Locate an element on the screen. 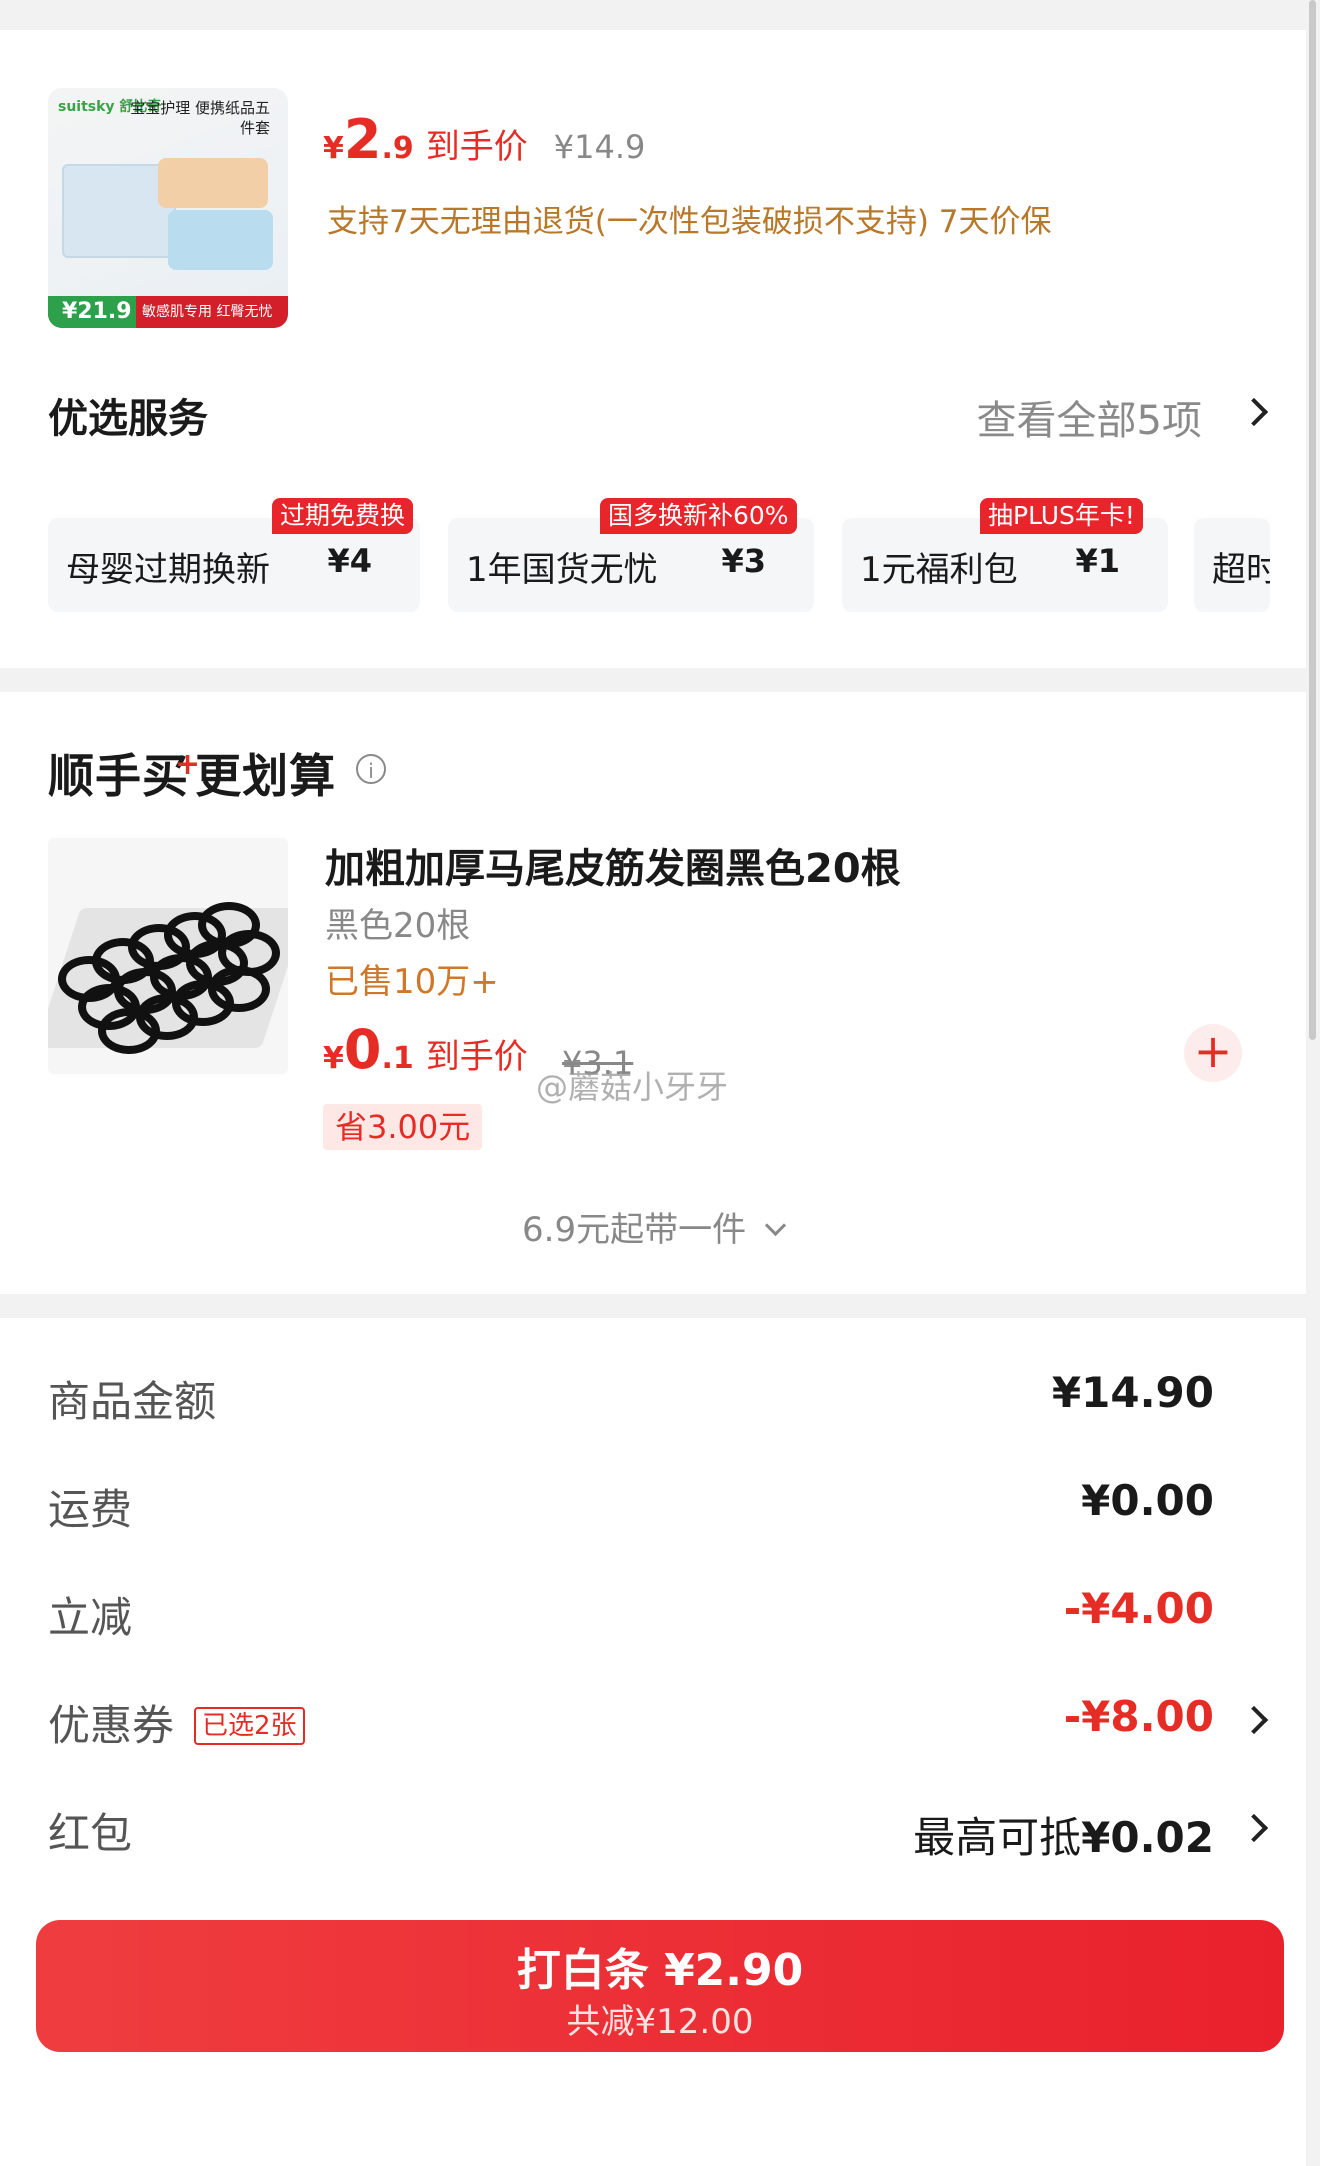 Image resolution: width=1320 pixels, height=2166 pixels. redpacket-label: 红包 is located at coordinates (90, 1833).